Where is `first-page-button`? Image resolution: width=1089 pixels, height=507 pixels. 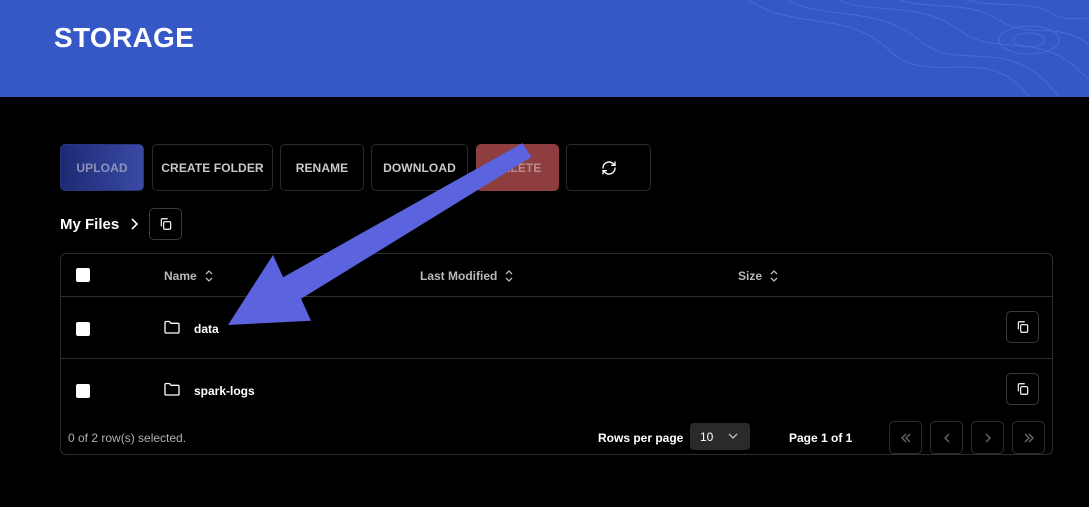
first-page-button is located at coordinates (905, 437).